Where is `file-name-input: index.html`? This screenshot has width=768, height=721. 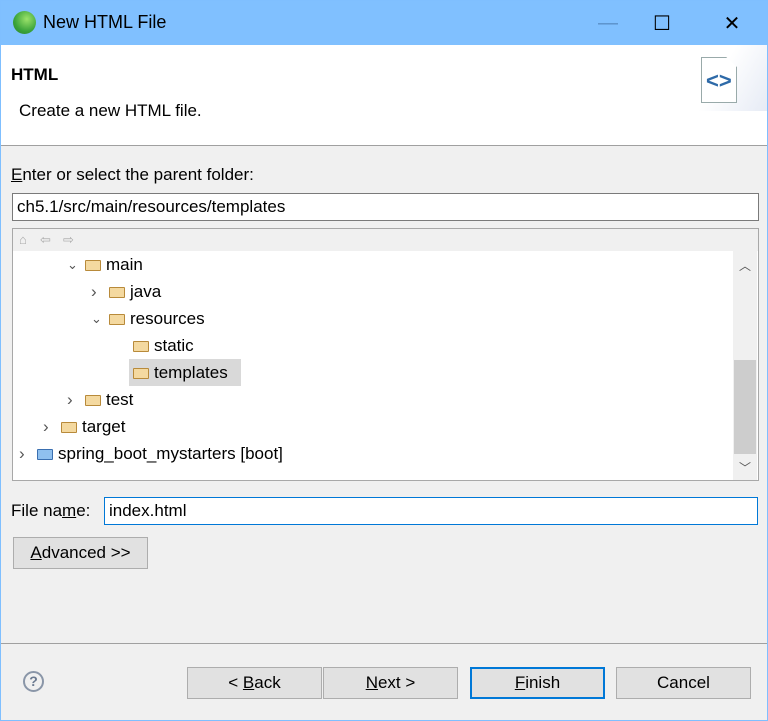 file-name-input: index.html is located at coordinates (431, 511).